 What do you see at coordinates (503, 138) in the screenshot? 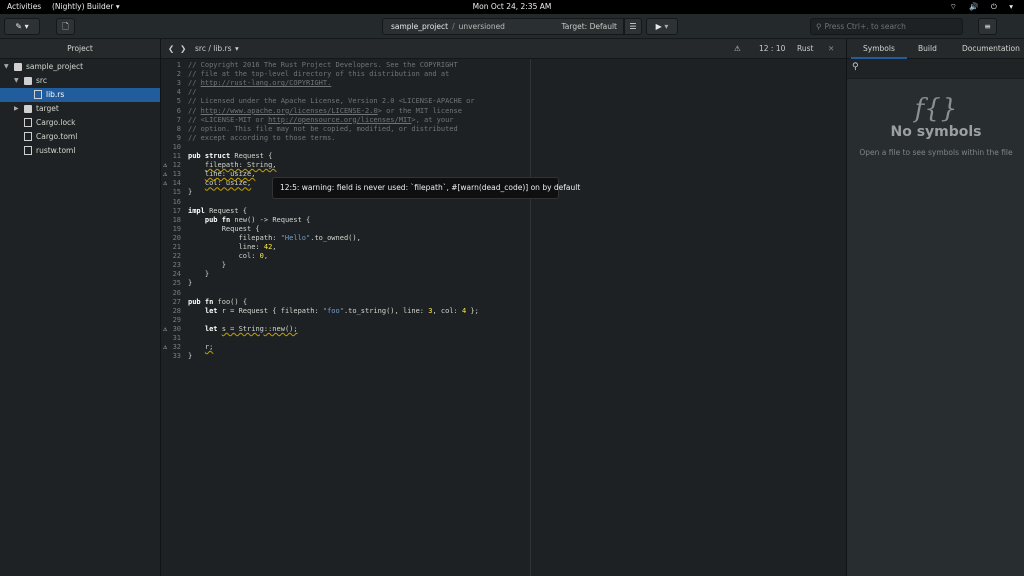
I see `code-line: 9 // except according to those terms.` at bounding box center [503, 138].